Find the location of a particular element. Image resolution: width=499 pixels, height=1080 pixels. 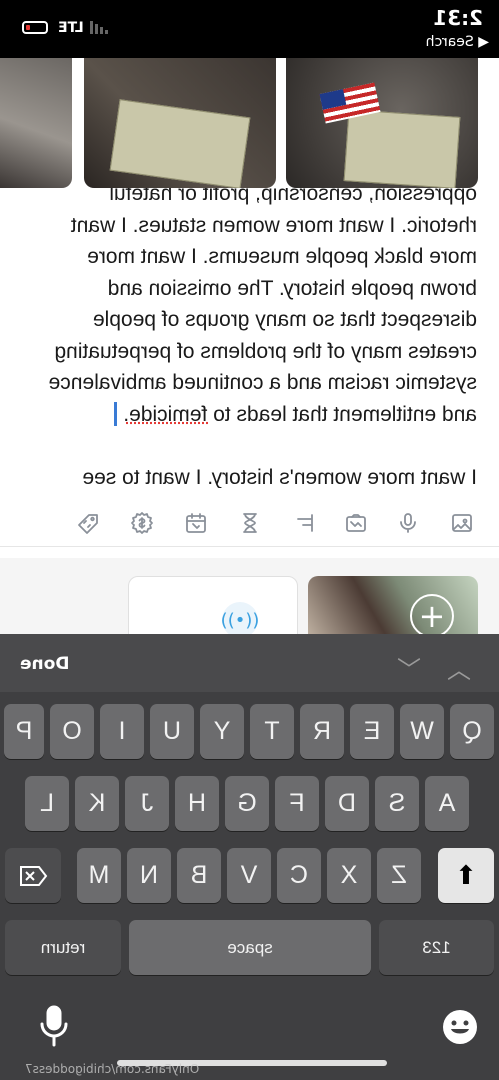

misspelled-word: femicide. is located at coordinates (165, 414).